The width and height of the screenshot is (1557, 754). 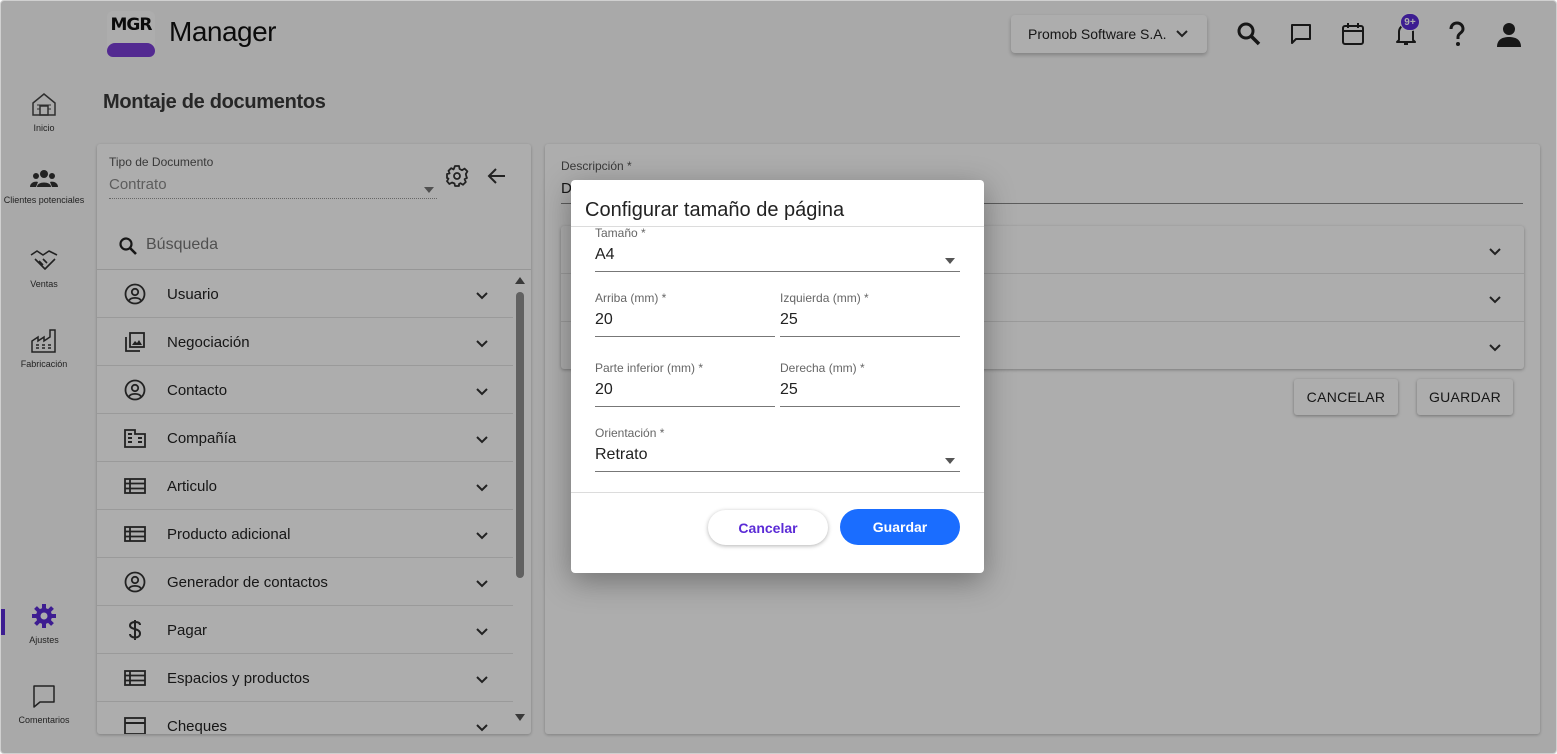 What do you see at coordinates (777, 449) in the screenshot?
I see `orientation-select: Orientación * Retrato` at bounding box center [777, 449].